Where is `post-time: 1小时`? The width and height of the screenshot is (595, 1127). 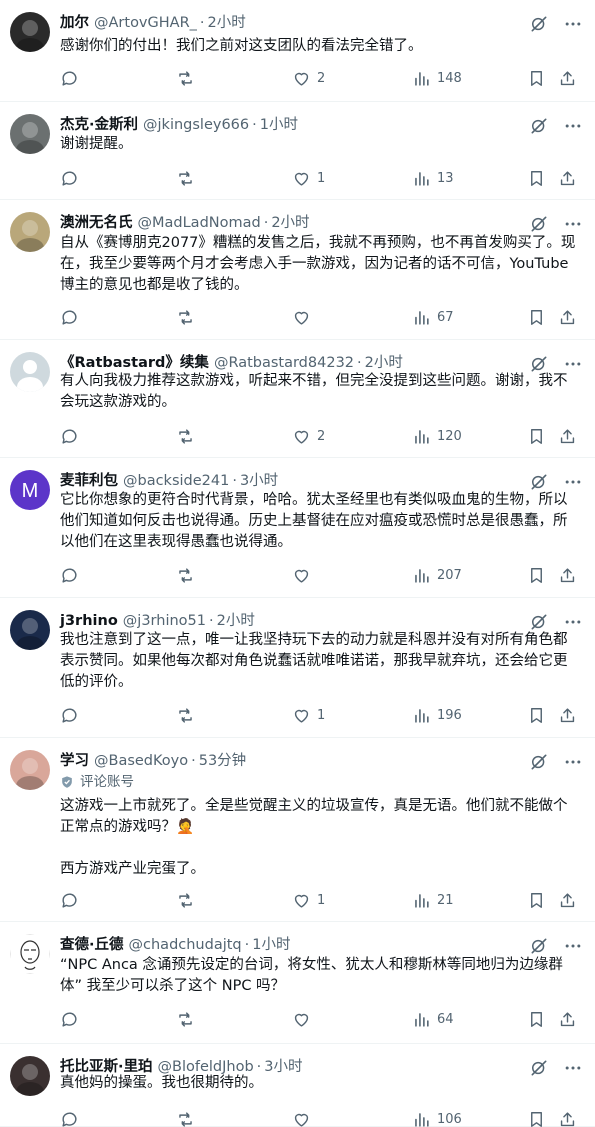 post-time: 1小时 is located at coordinates (279, 125).